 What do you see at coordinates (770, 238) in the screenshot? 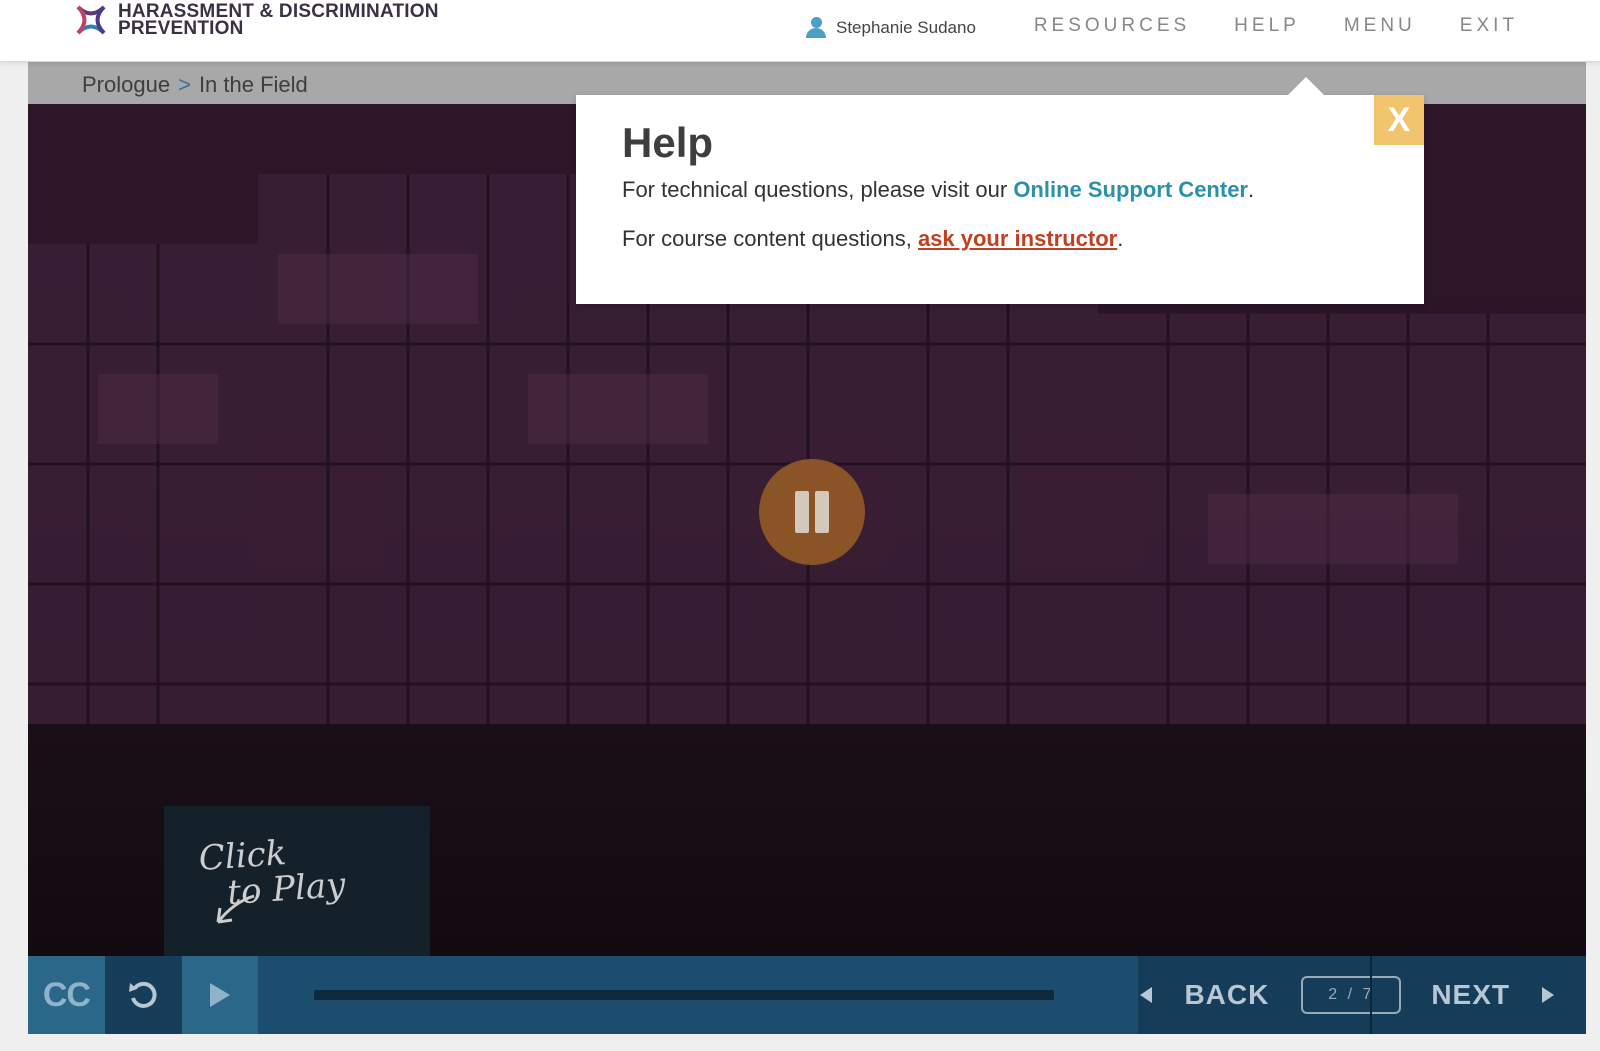
I see `help-content-prefix: For course content questions,` at bounding box center [770, 238].